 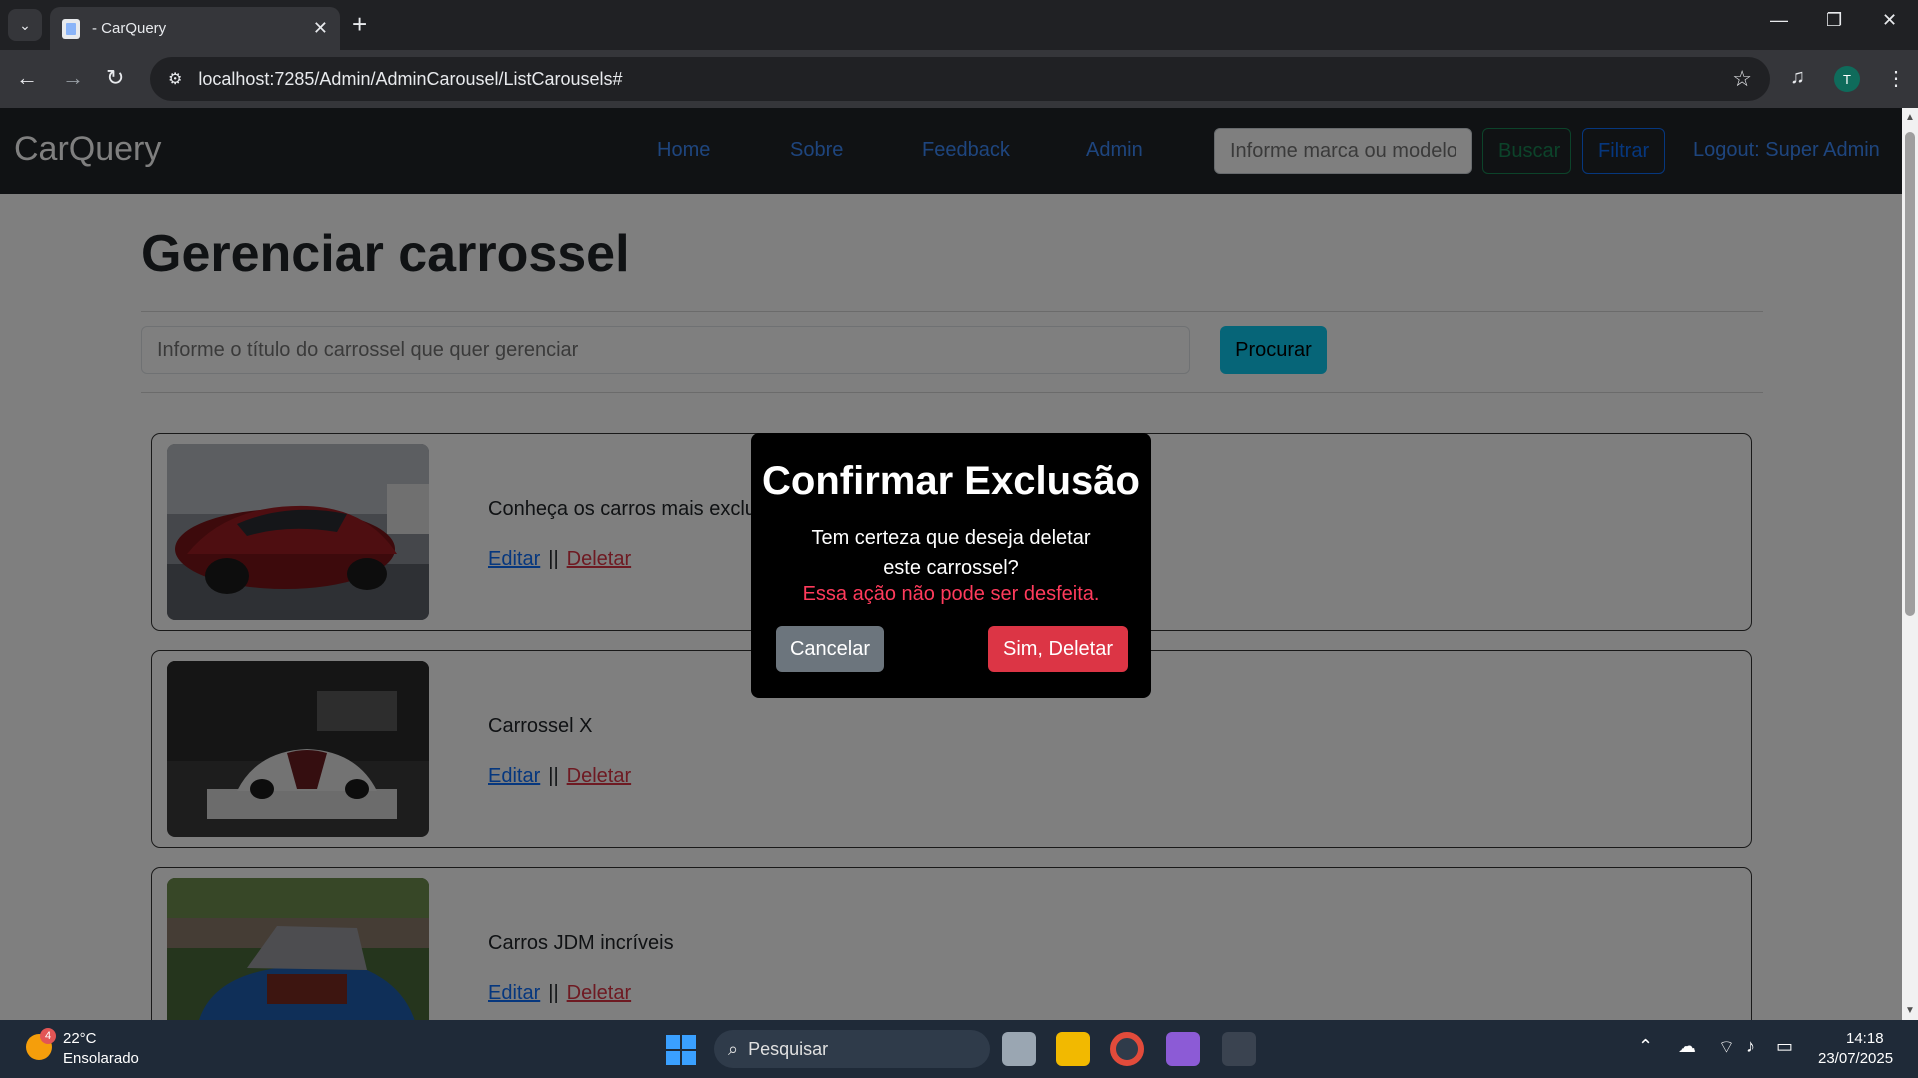 What do you see at coordinates (1847, 79) in the screenshot?
I see `profile-avatar: T` at bounding box center [1847, 79].